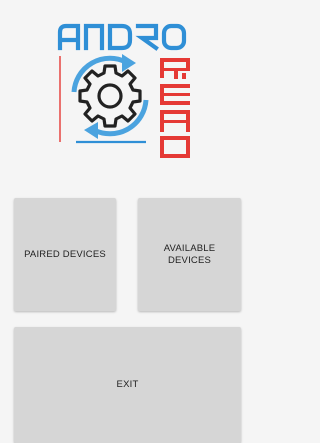 The height and width of the screenshot is (443, 320). Describe the element at coordinates (122, 37) in the screenshot. I see `wordmark-andro` at that location.